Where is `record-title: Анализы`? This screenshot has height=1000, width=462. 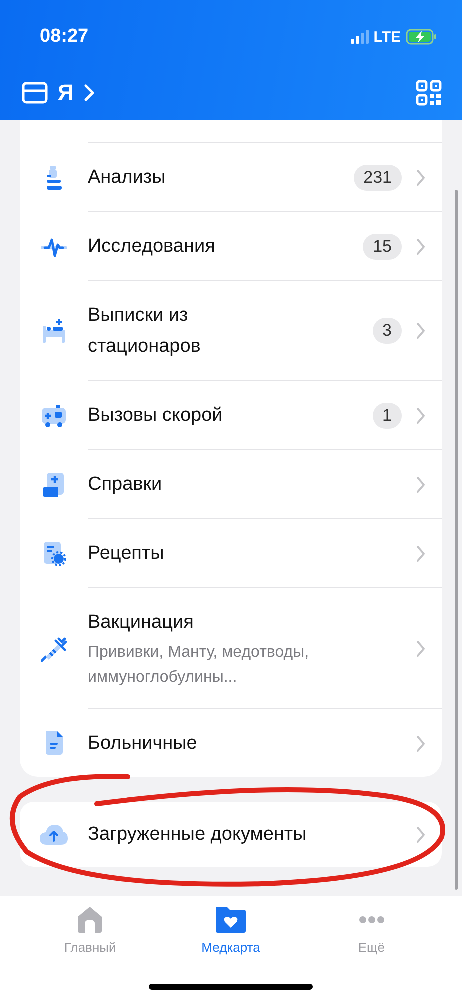
record-title: Анализы is located at coordinates (127, 178).